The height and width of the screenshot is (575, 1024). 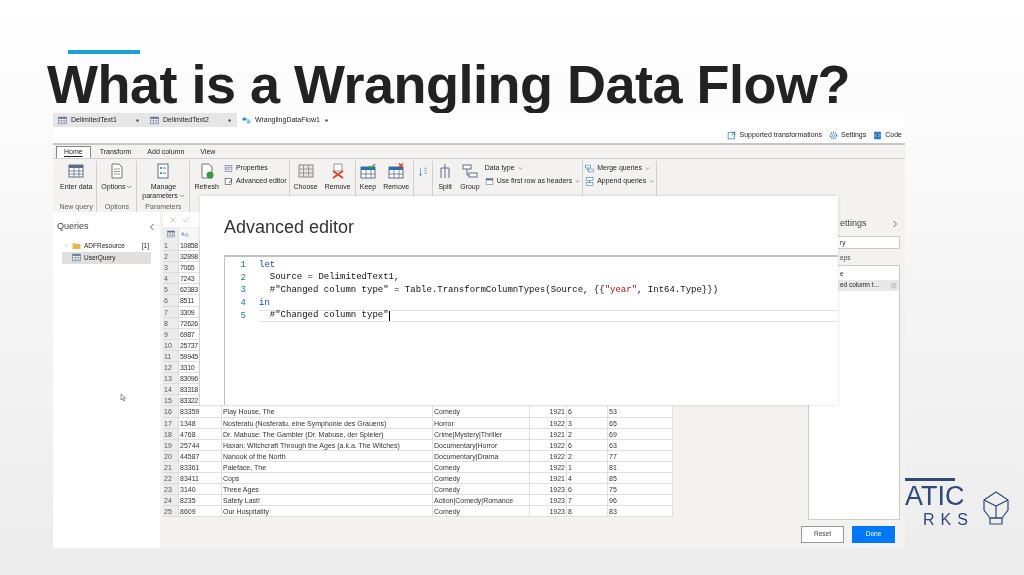 I want to click on line-number: 1, so click(x=242, y=265).